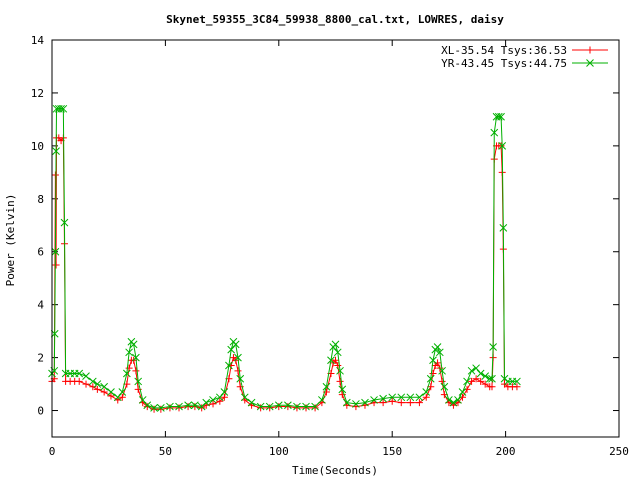 This screenshot has height=480, width=640. I want to click on x-tick-label-3: 150, so click(392, 451).